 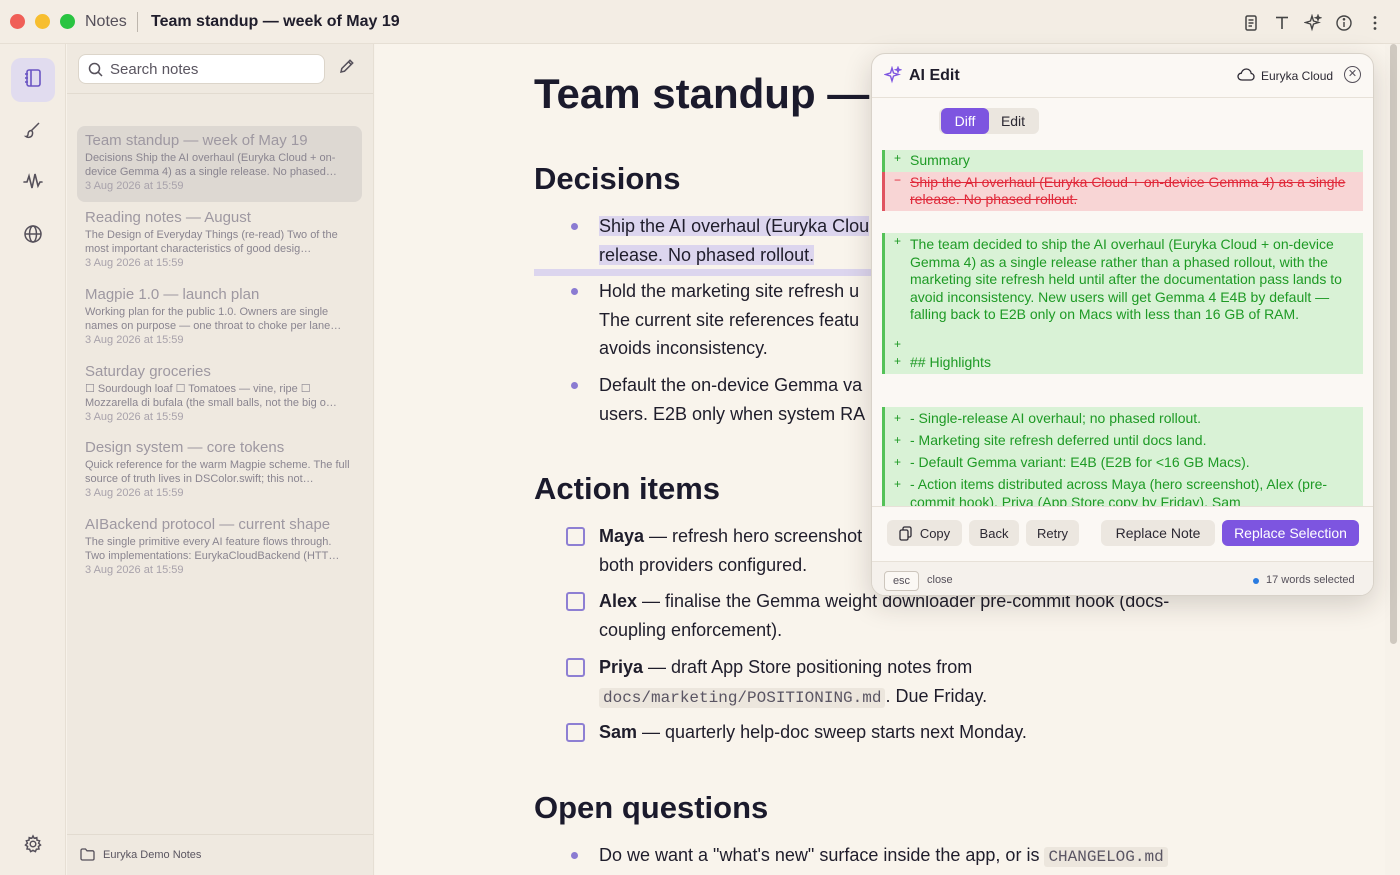 I want to click on provider-label: Euryka Cloud, so click(x=1297, y=76).